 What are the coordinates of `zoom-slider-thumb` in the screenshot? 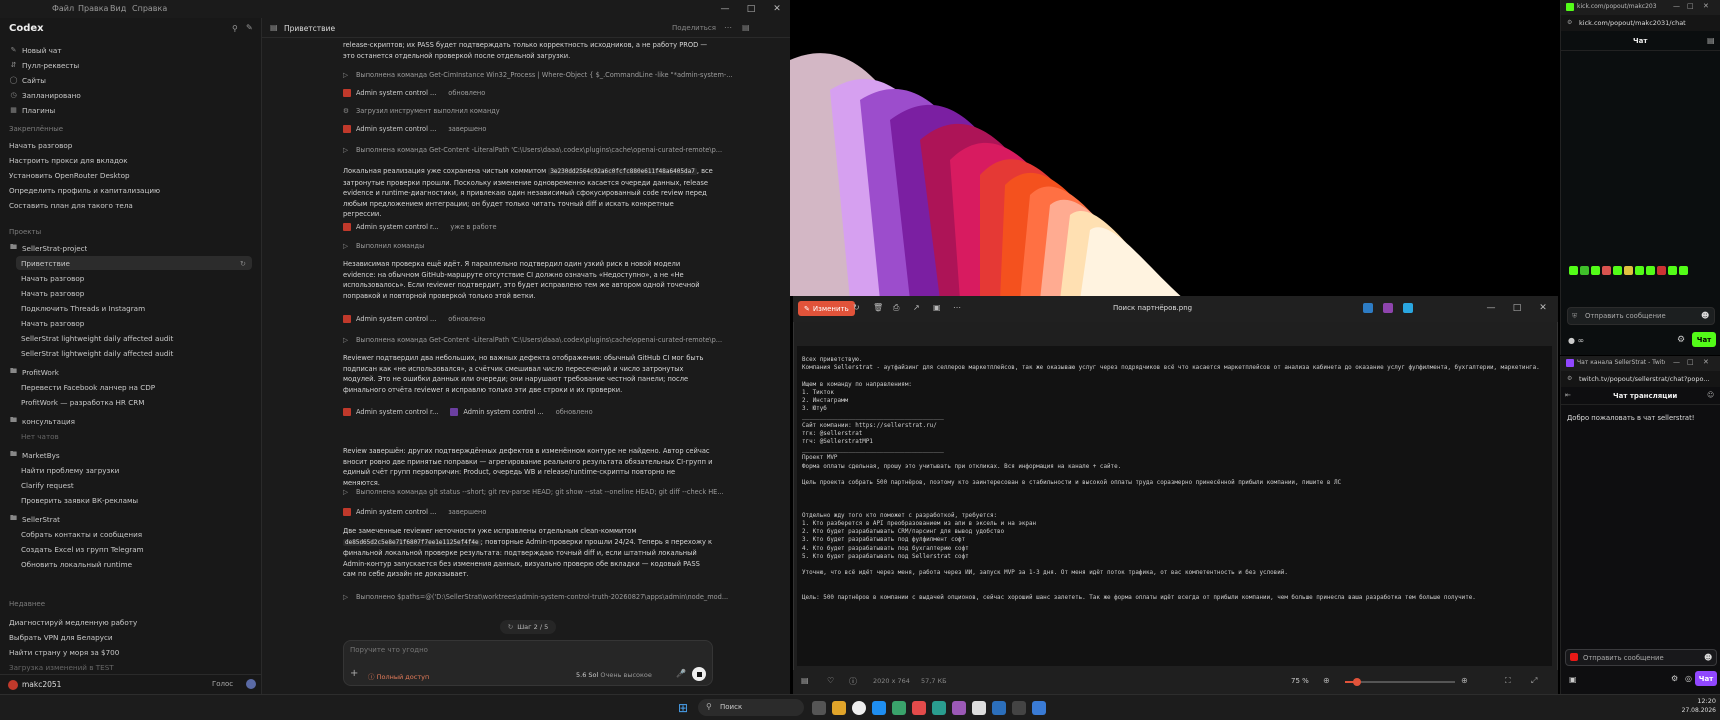 It's located at (1357, 682).